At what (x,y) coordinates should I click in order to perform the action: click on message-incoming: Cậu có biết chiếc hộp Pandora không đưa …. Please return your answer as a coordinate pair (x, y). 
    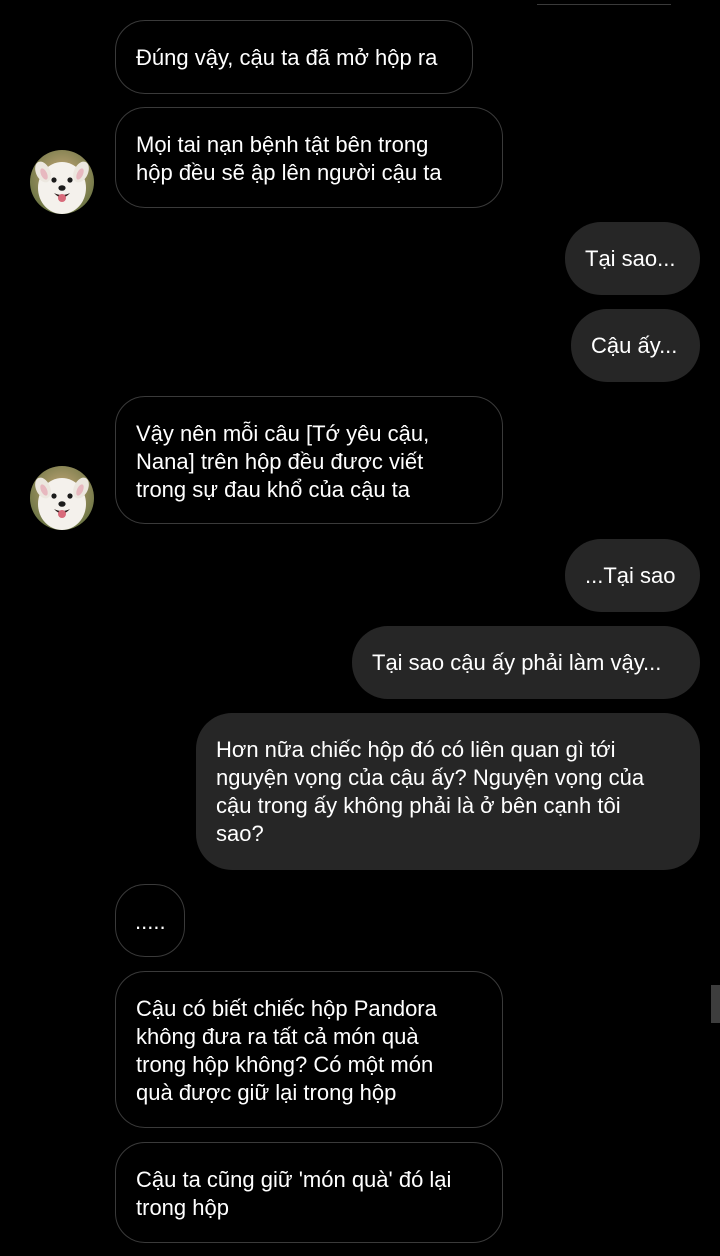
    Looking at the image, I should click on (309, 1049).